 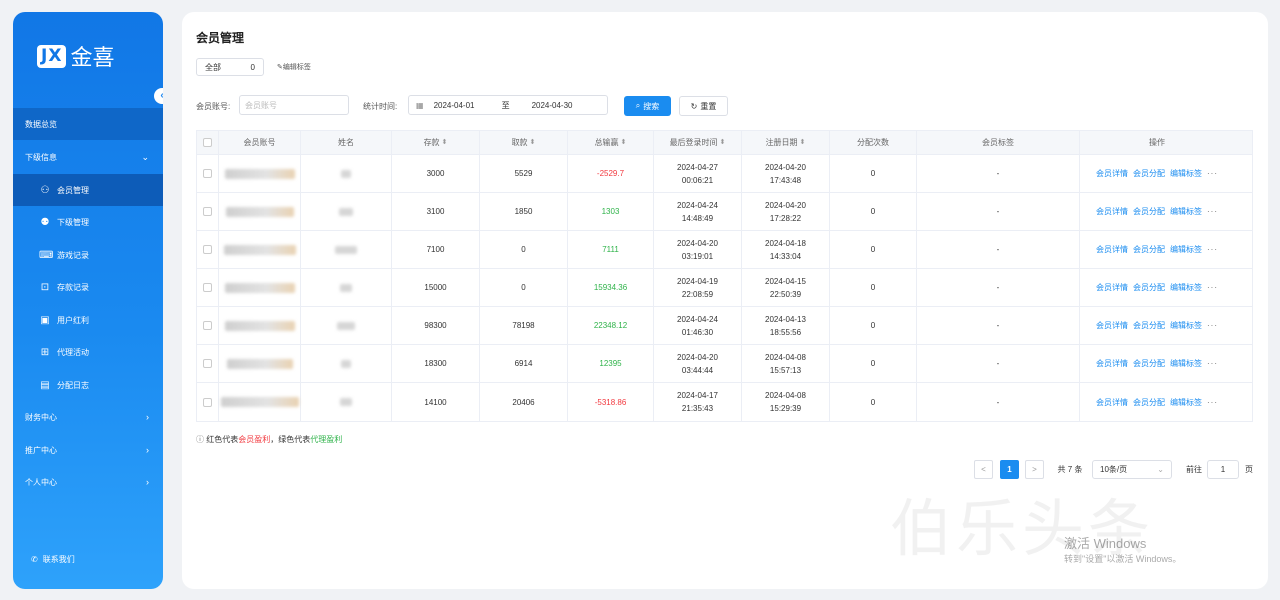 I want to click on next-page-button: >, so click(x=1034, y=469).